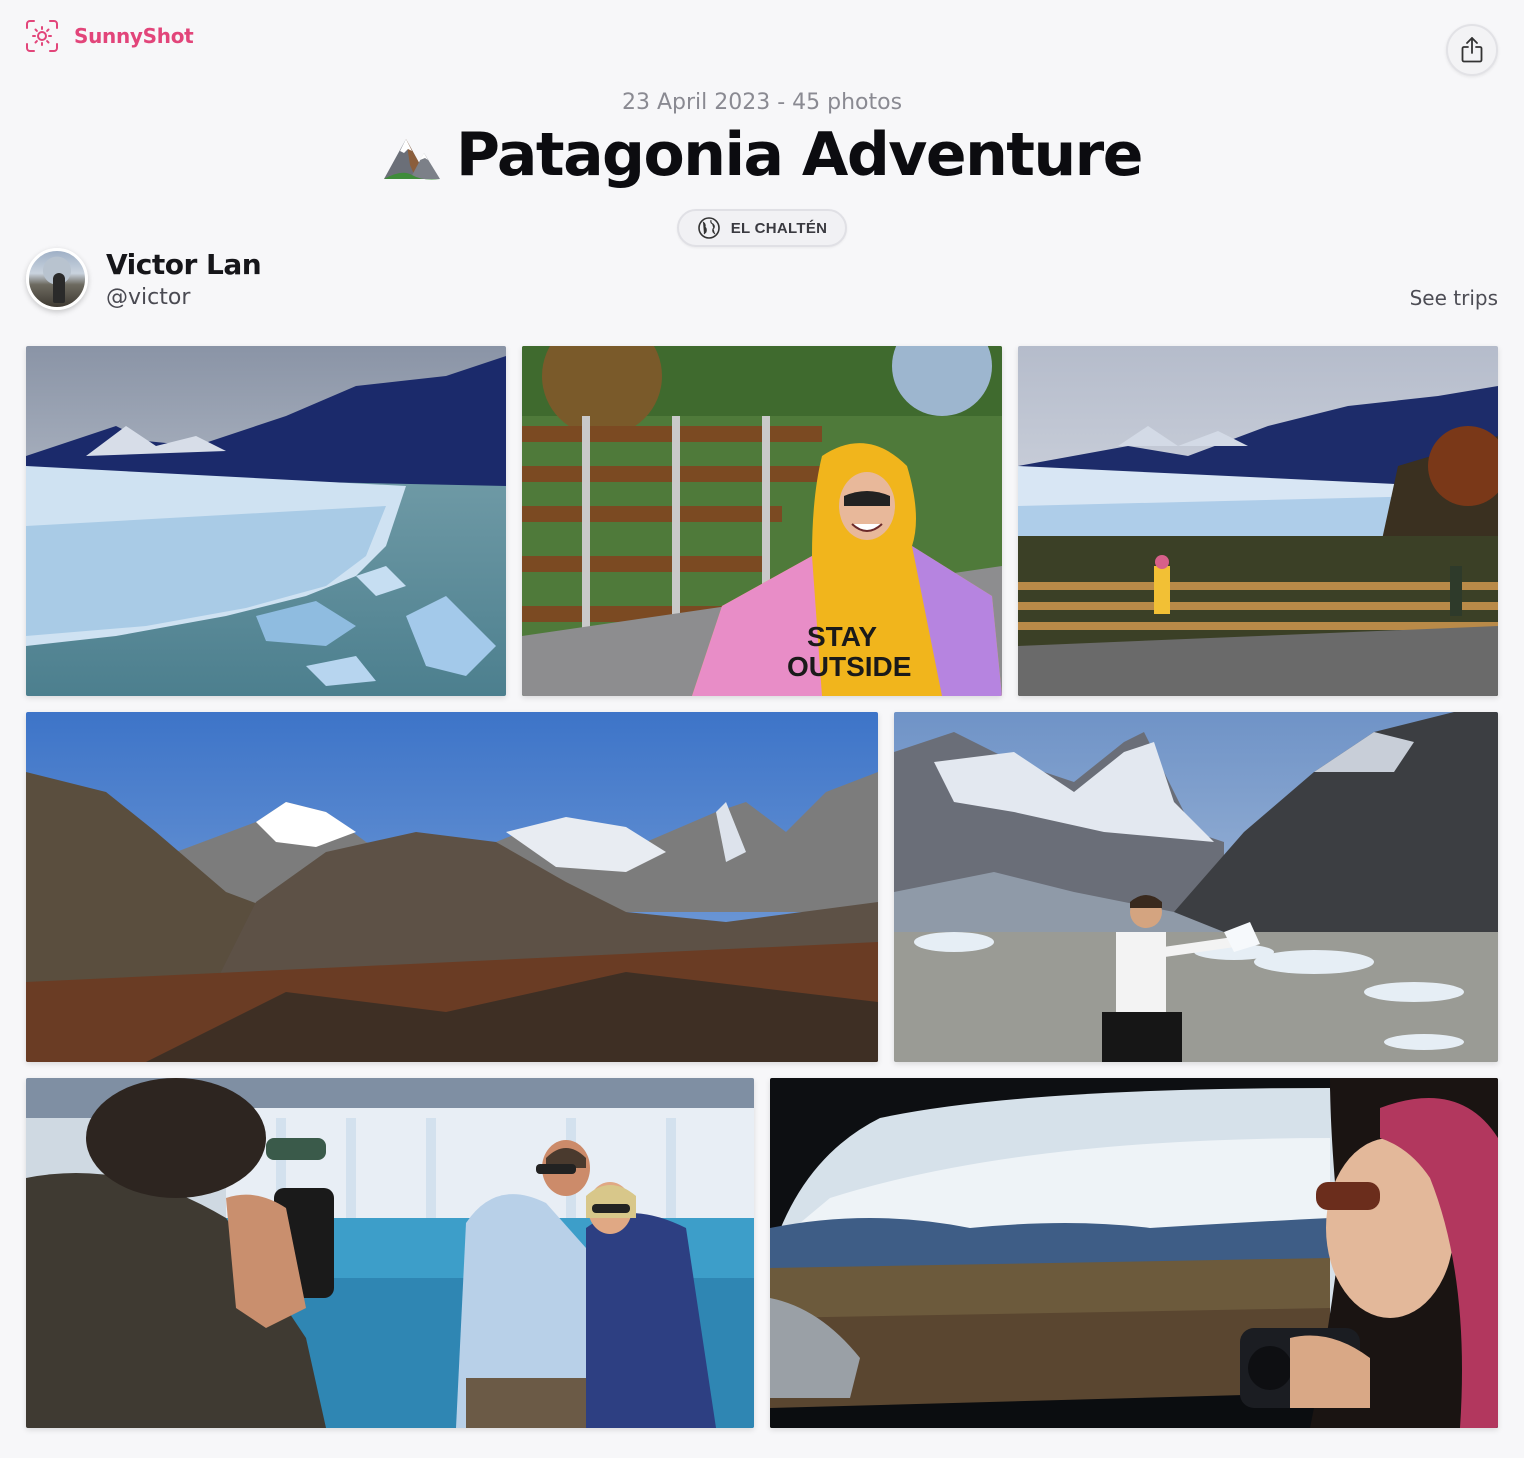  What do you see at coordinates (842, 636) in the screenshot?
I see `svg-text: STAY` at bounding box center [842, 636].